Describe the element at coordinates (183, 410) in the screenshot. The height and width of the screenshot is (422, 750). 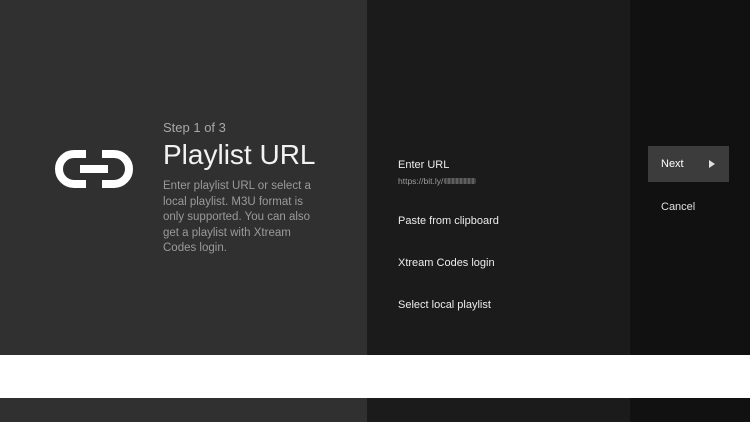
I see `guidance-panel-strip` at that location.